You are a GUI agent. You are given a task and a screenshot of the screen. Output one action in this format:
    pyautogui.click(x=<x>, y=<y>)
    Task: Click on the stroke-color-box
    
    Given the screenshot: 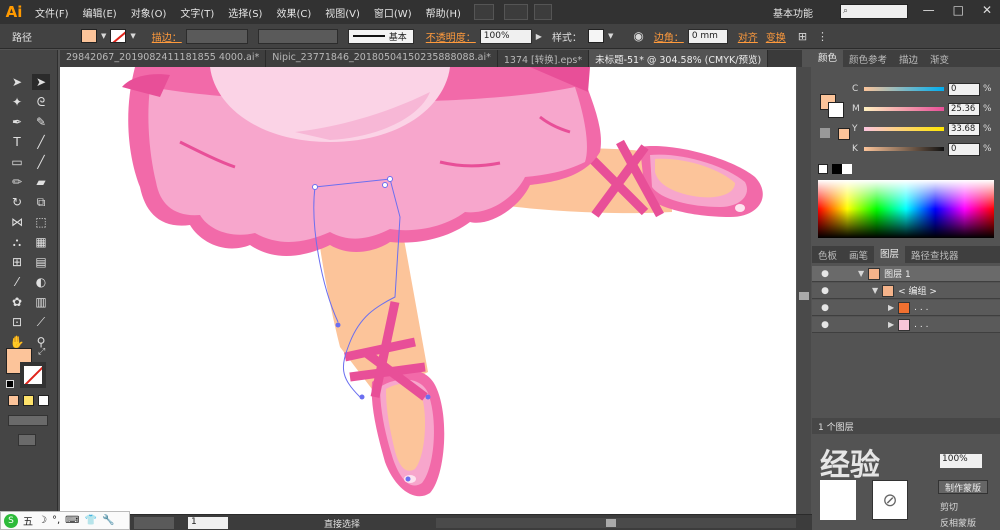 What is the action you would take?
    pyautogui.click(x=33, y=375)
    